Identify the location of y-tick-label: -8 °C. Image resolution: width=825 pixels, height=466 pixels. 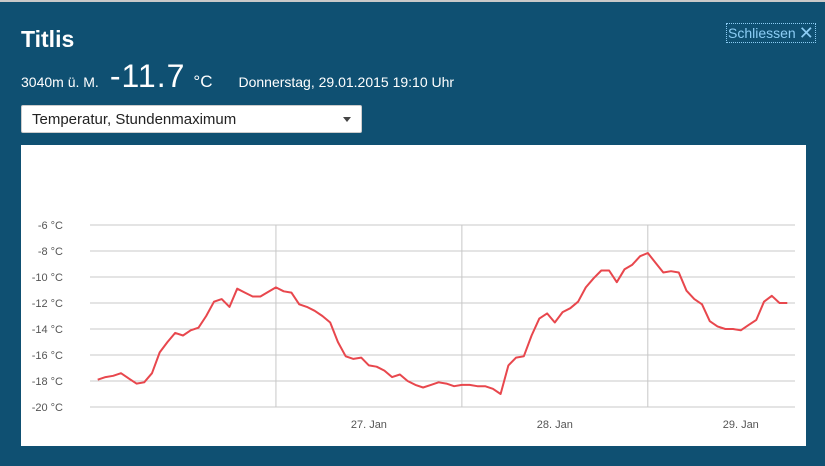
(50, 252).